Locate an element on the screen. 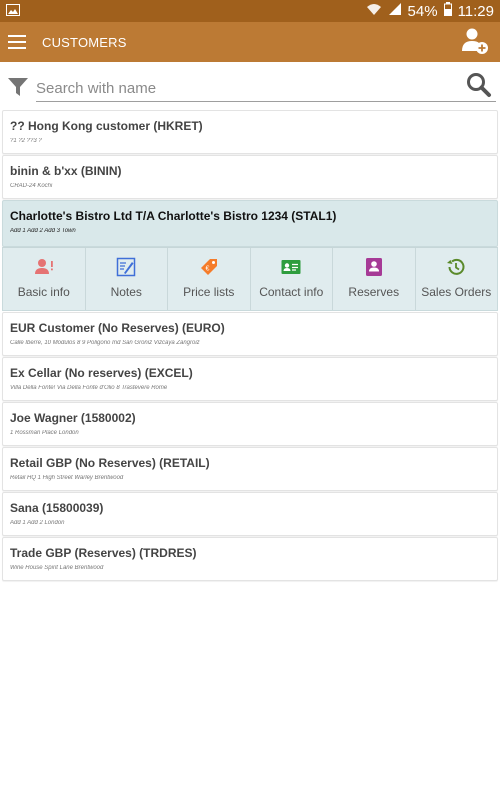 This screenshot has width=500, height=800. status-bar: 54% 11:29 is located at coordinates (250, 11).